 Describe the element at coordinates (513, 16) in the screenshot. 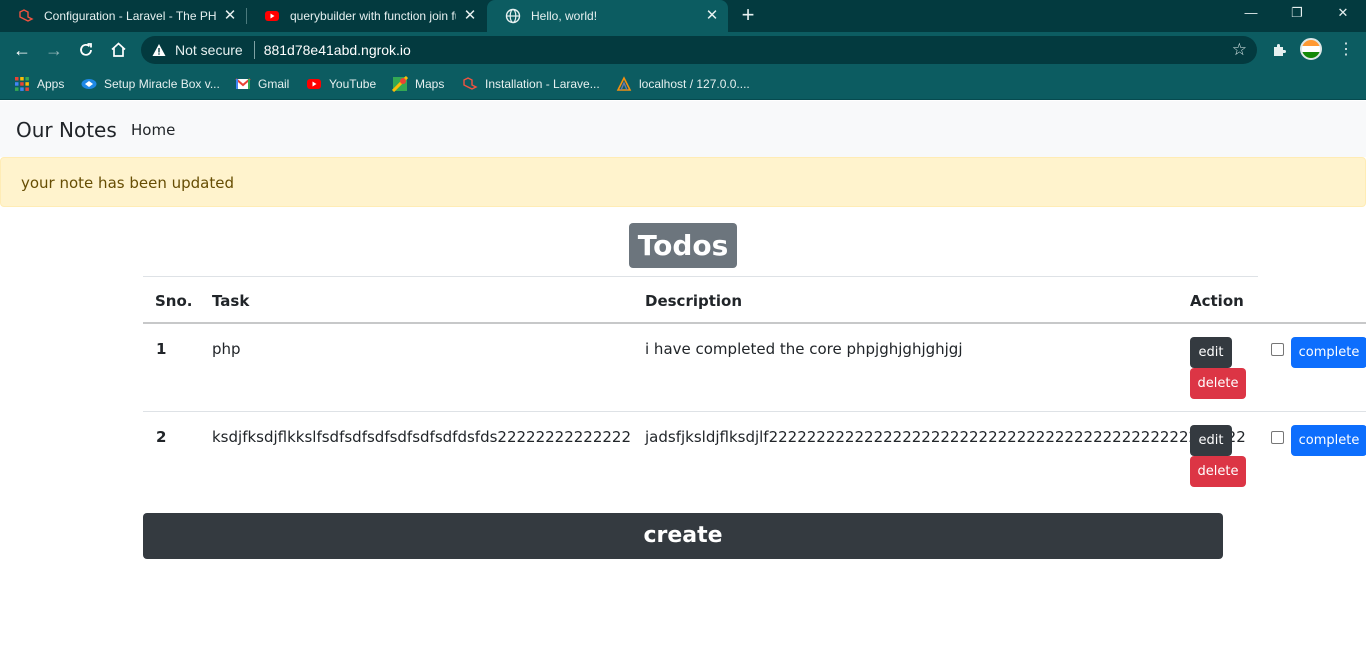

I see `globe-icon` at that location.